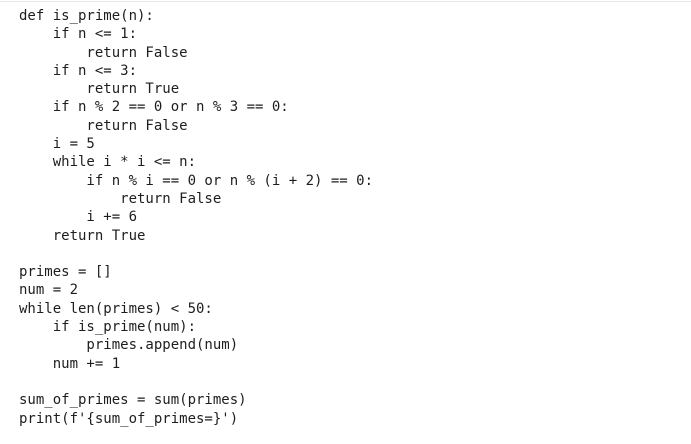 The image size is (691, 444). What do you see at coordinates (345, 1) in the screenshot?
I see `top-divider` at bounding box center [345, 1].